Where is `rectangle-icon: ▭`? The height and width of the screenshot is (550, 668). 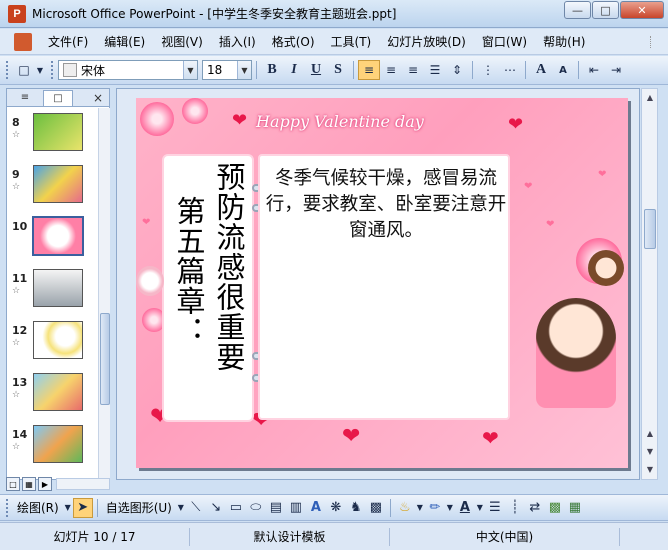
rectangle-icon: ▭ is located at coordinates (236, 508).